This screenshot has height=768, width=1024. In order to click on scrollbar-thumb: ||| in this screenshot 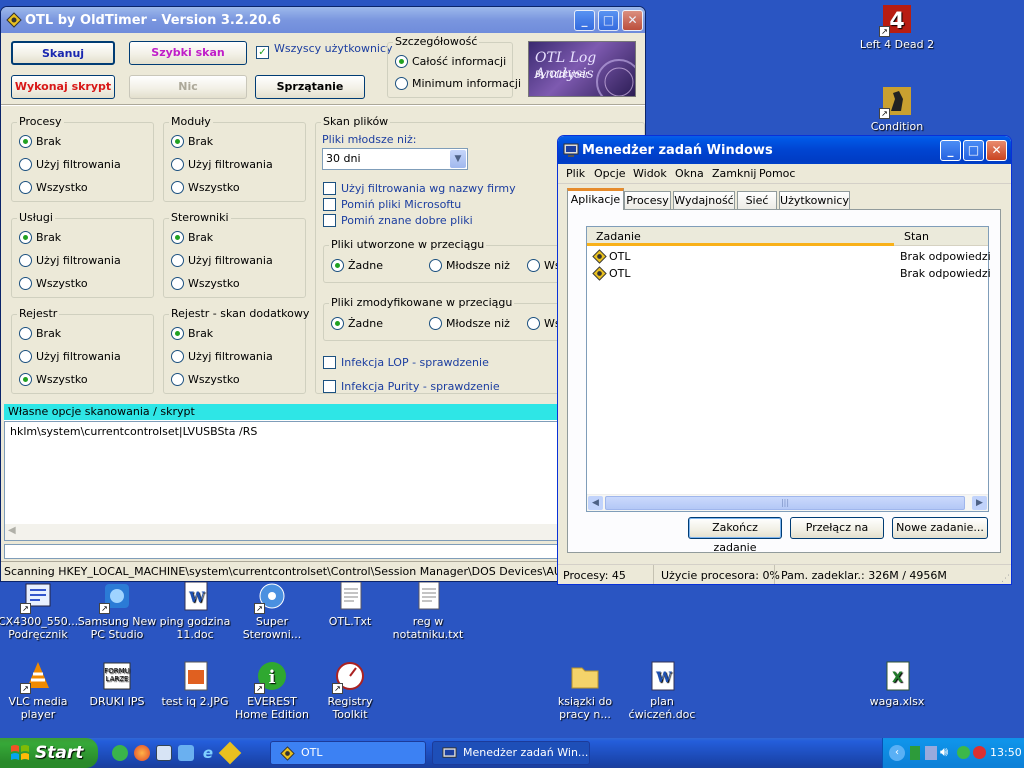, I will do `click(785, 503)`.